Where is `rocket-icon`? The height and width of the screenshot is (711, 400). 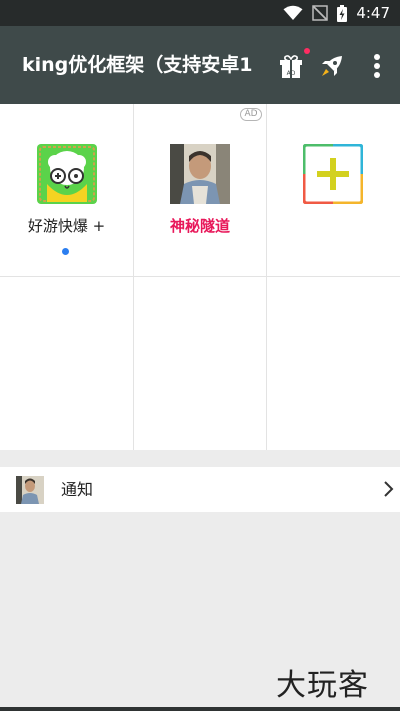 rocket-icon is located at coordinates (332, 66).